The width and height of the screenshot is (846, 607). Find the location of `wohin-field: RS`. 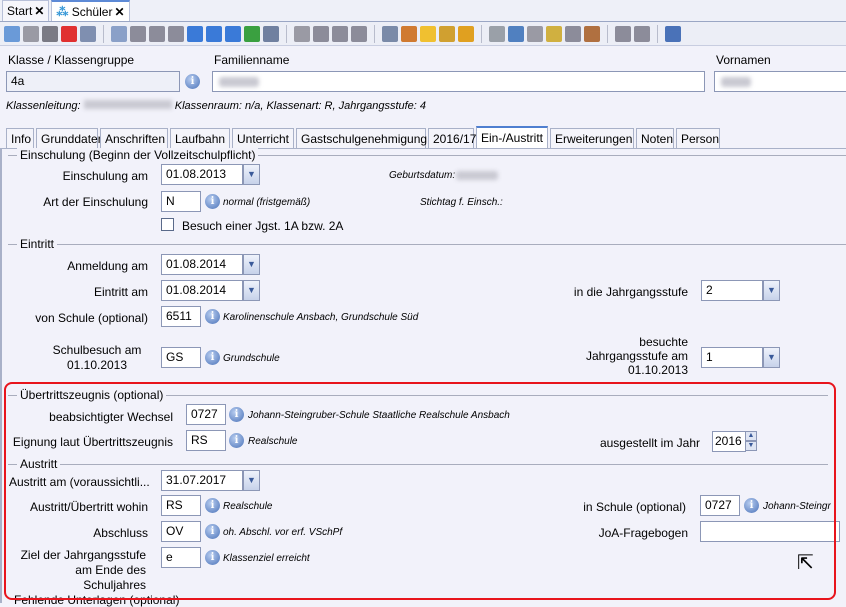

wohin-field: RS is located at coordinates (181, 505).